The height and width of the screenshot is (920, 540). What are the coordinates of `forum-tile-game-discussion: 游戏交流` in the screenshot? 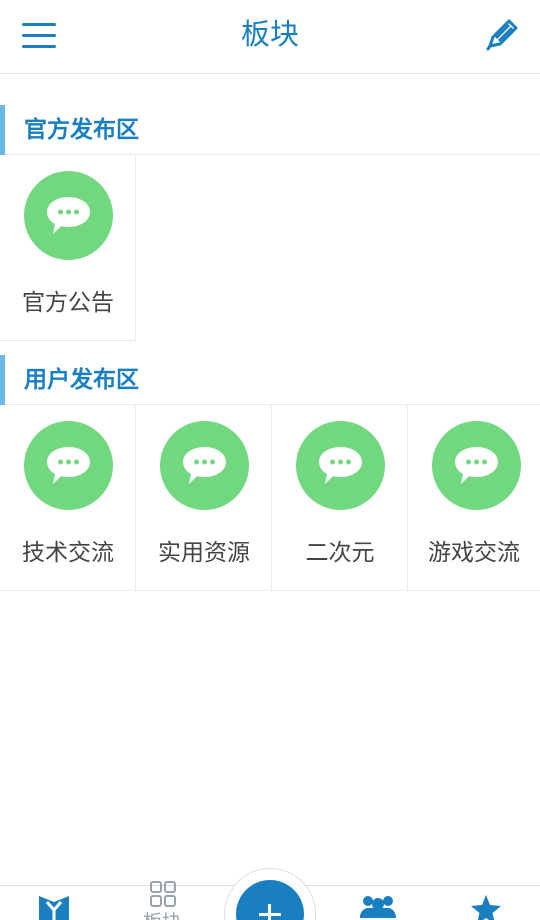 It's located at (474, 498).